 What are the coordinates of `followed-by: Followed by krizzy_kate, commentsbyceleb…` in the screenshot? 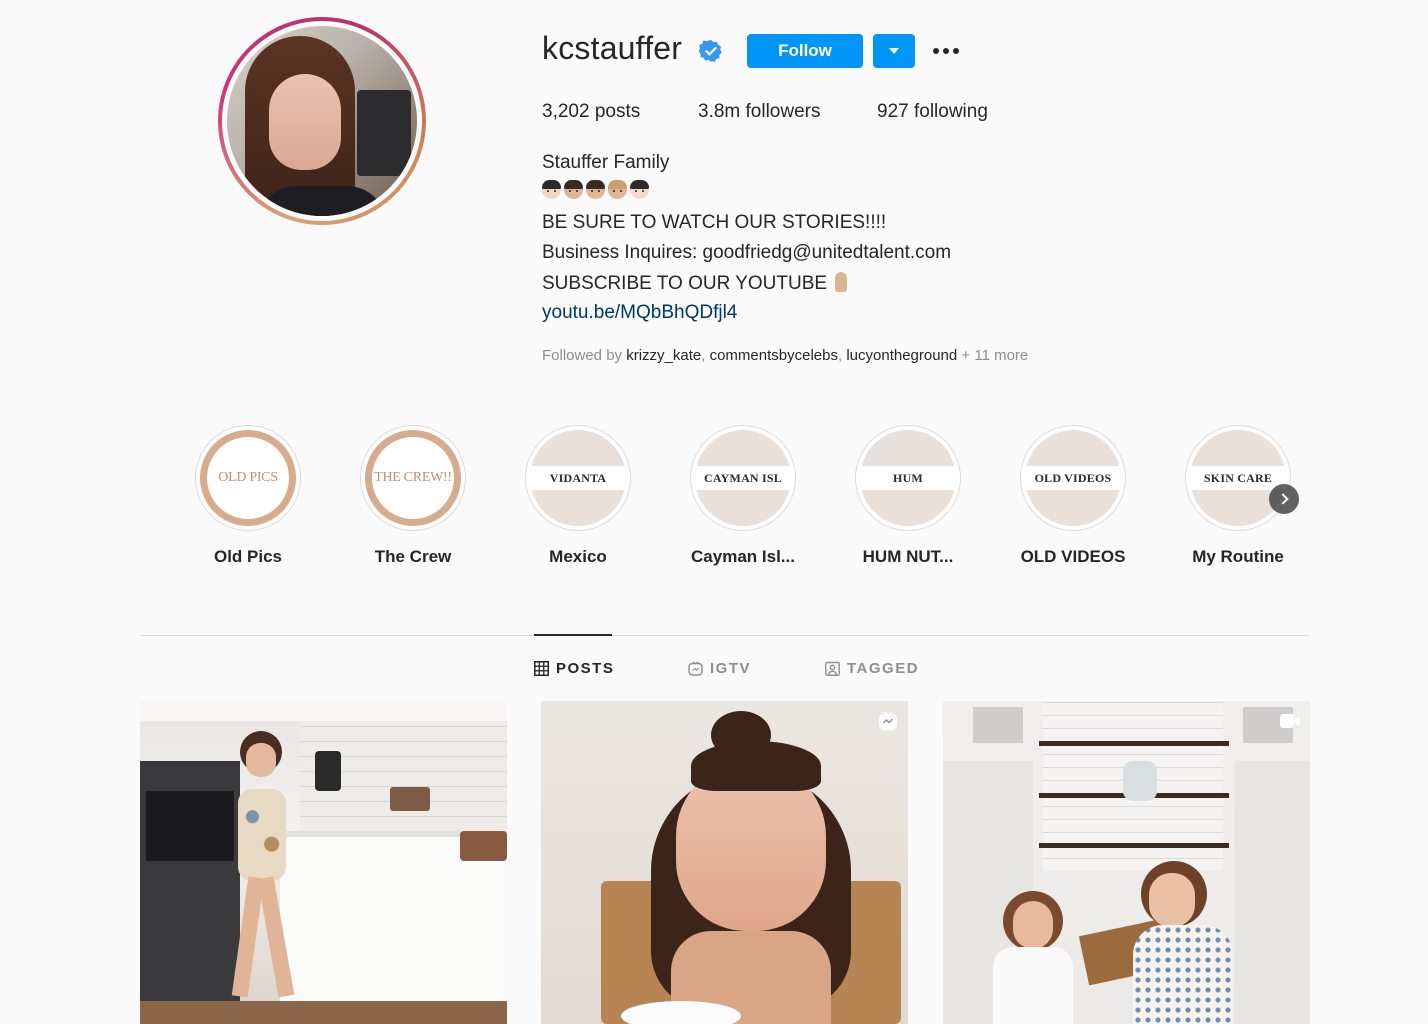 It's located at (785, 355).